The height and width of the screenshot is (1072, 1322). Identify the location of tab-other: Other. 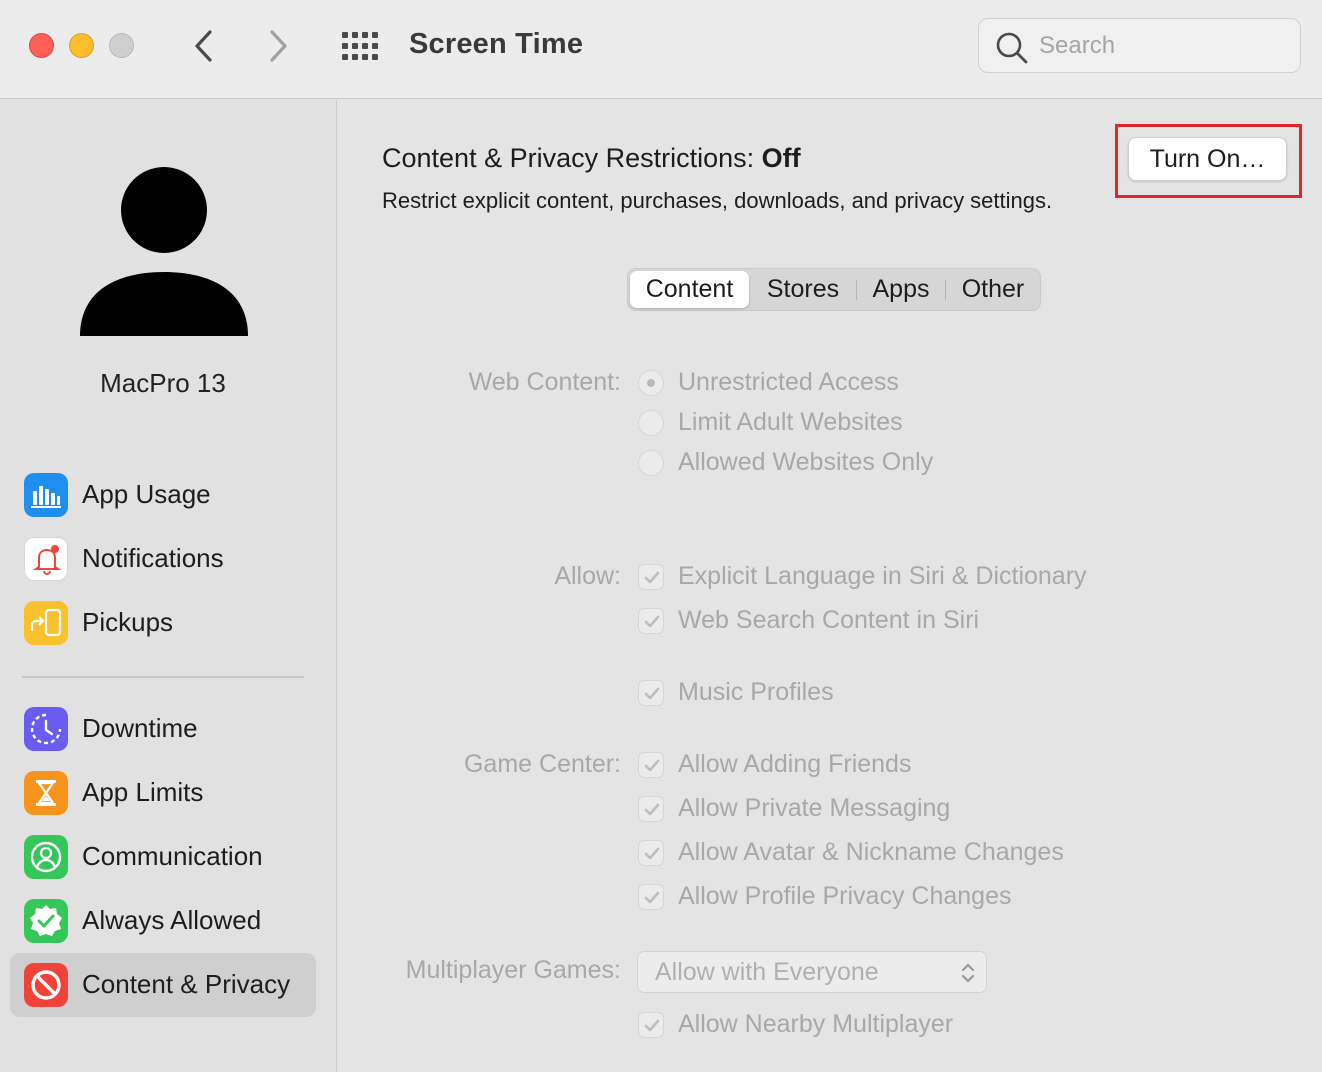
(993, 289).